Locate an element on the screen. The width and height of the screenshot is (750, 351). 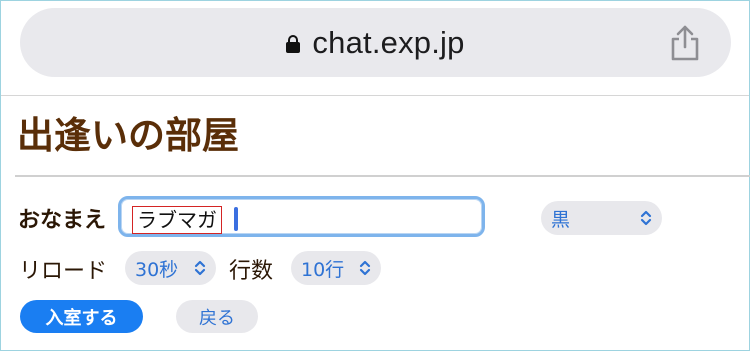
address-content: chat.exp.jp is located at coordinates (375, 43).